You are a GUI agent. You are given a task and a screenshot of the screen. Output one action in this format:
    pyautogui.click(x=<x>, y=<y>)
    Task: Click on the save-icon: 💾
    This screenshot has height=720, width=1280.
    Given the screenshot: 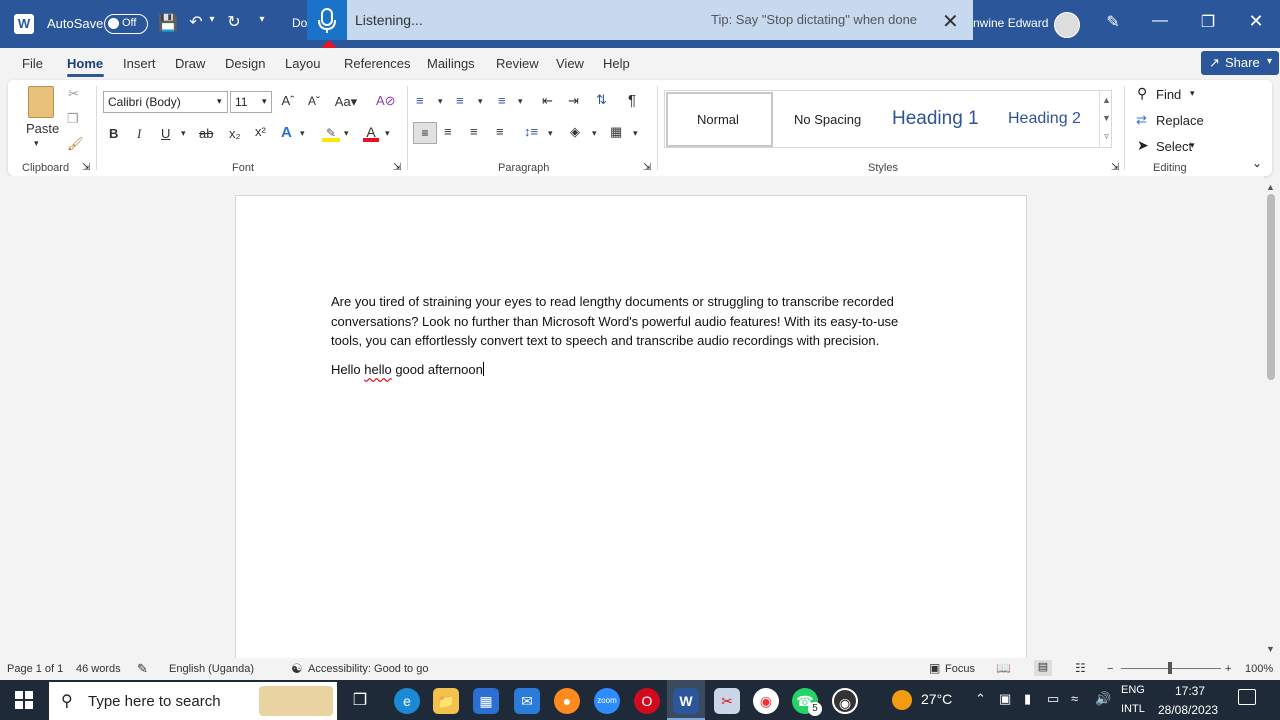 What is the action you would take?
    pyautogui.click(x=168, y=23)
    